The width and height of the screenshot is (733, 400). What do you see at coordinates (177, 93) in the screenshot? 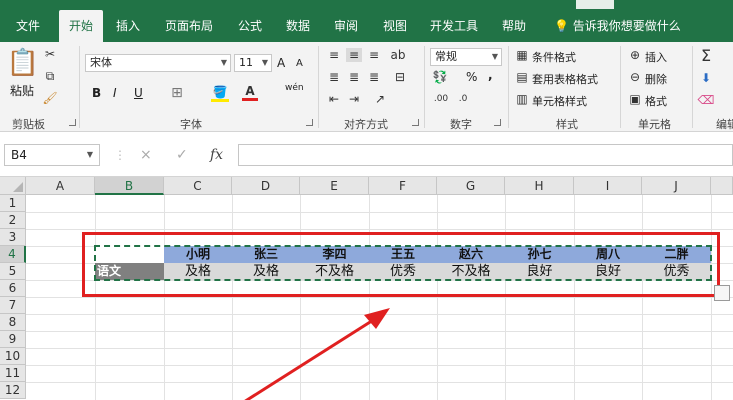
I see `borders-icon: ⊞` at bounding box center [177, 93].